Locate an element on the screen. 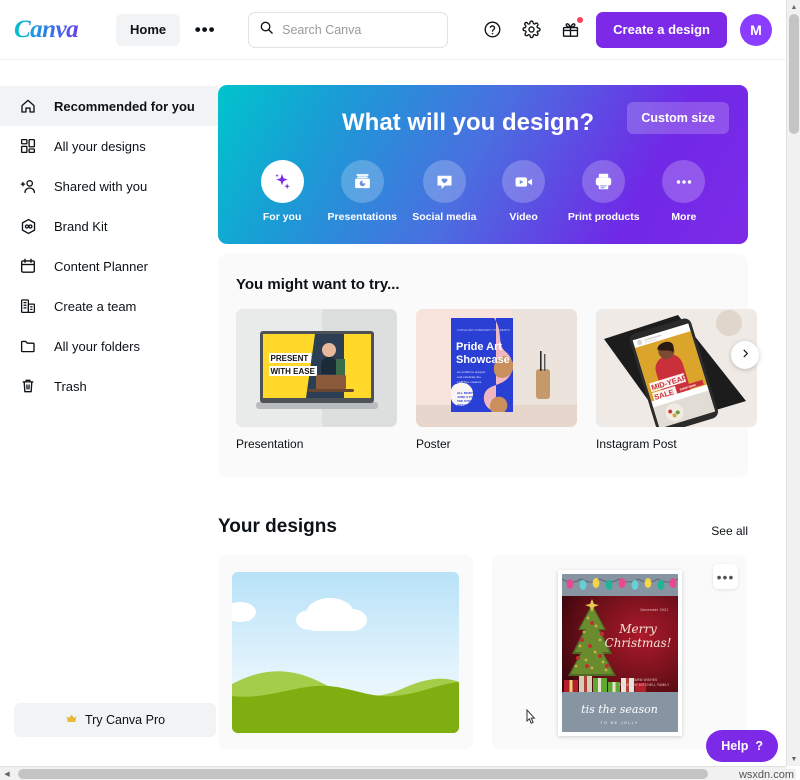  christmas-footer-caps: TO BE JOLLY is located at coordinates (619, 722).